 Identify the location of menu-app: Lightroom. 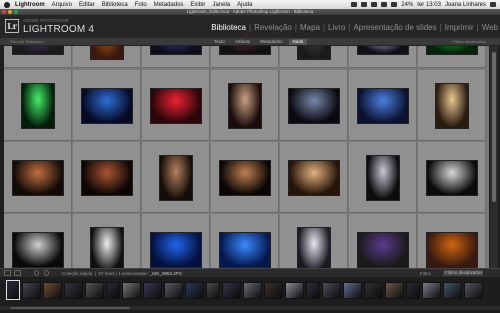
(30, 5).